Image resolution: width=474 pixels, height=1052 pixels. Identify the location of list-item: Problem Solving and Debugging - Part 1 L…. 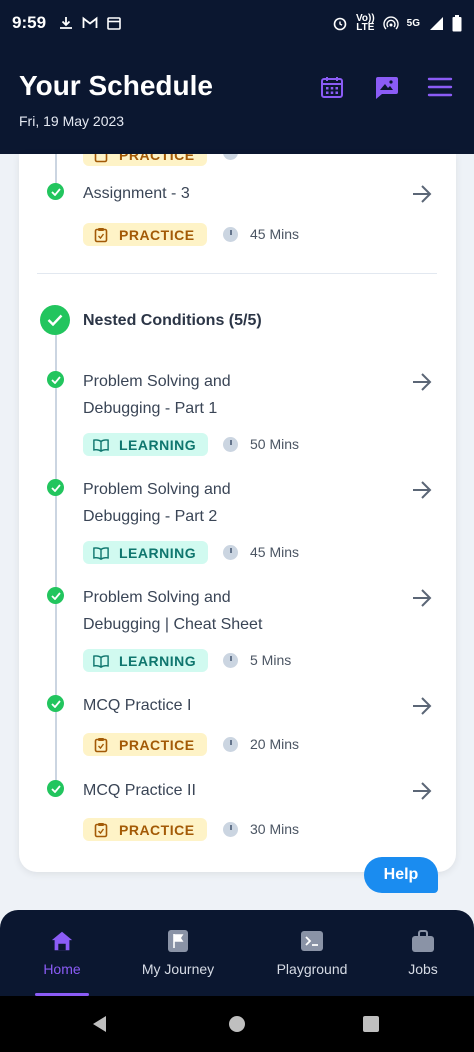
(237, 414).